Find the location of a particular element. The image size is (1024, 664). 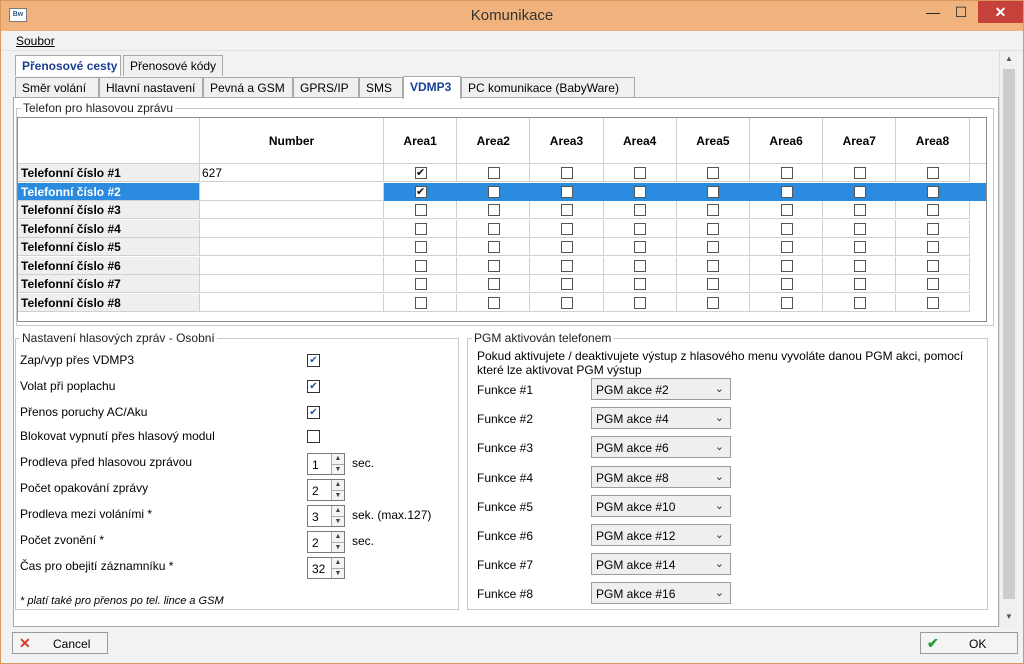

menu-file: Soubor is located at coordinates (35, 41).